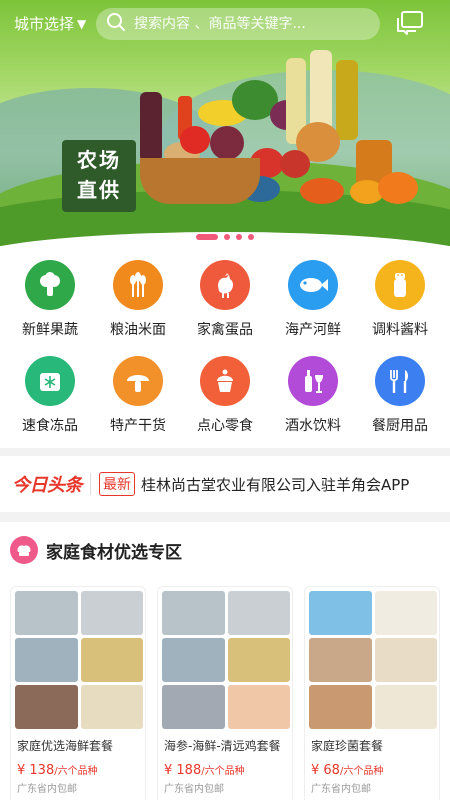  Describe the element at coordinates (138, 330) in the screenshot. I see `category-label: 粮油米面` at that location.